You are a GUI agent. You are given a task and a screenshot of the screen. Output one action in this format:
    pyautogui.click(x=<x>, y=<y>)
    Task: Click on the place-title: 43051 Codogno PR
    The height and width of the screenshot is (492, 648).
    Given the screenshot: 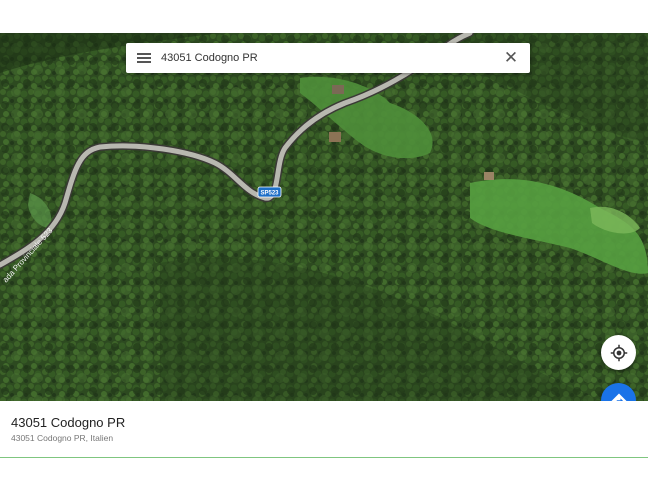 What is the action you would take?
    pyautogui.click(x=68, y=422)
    